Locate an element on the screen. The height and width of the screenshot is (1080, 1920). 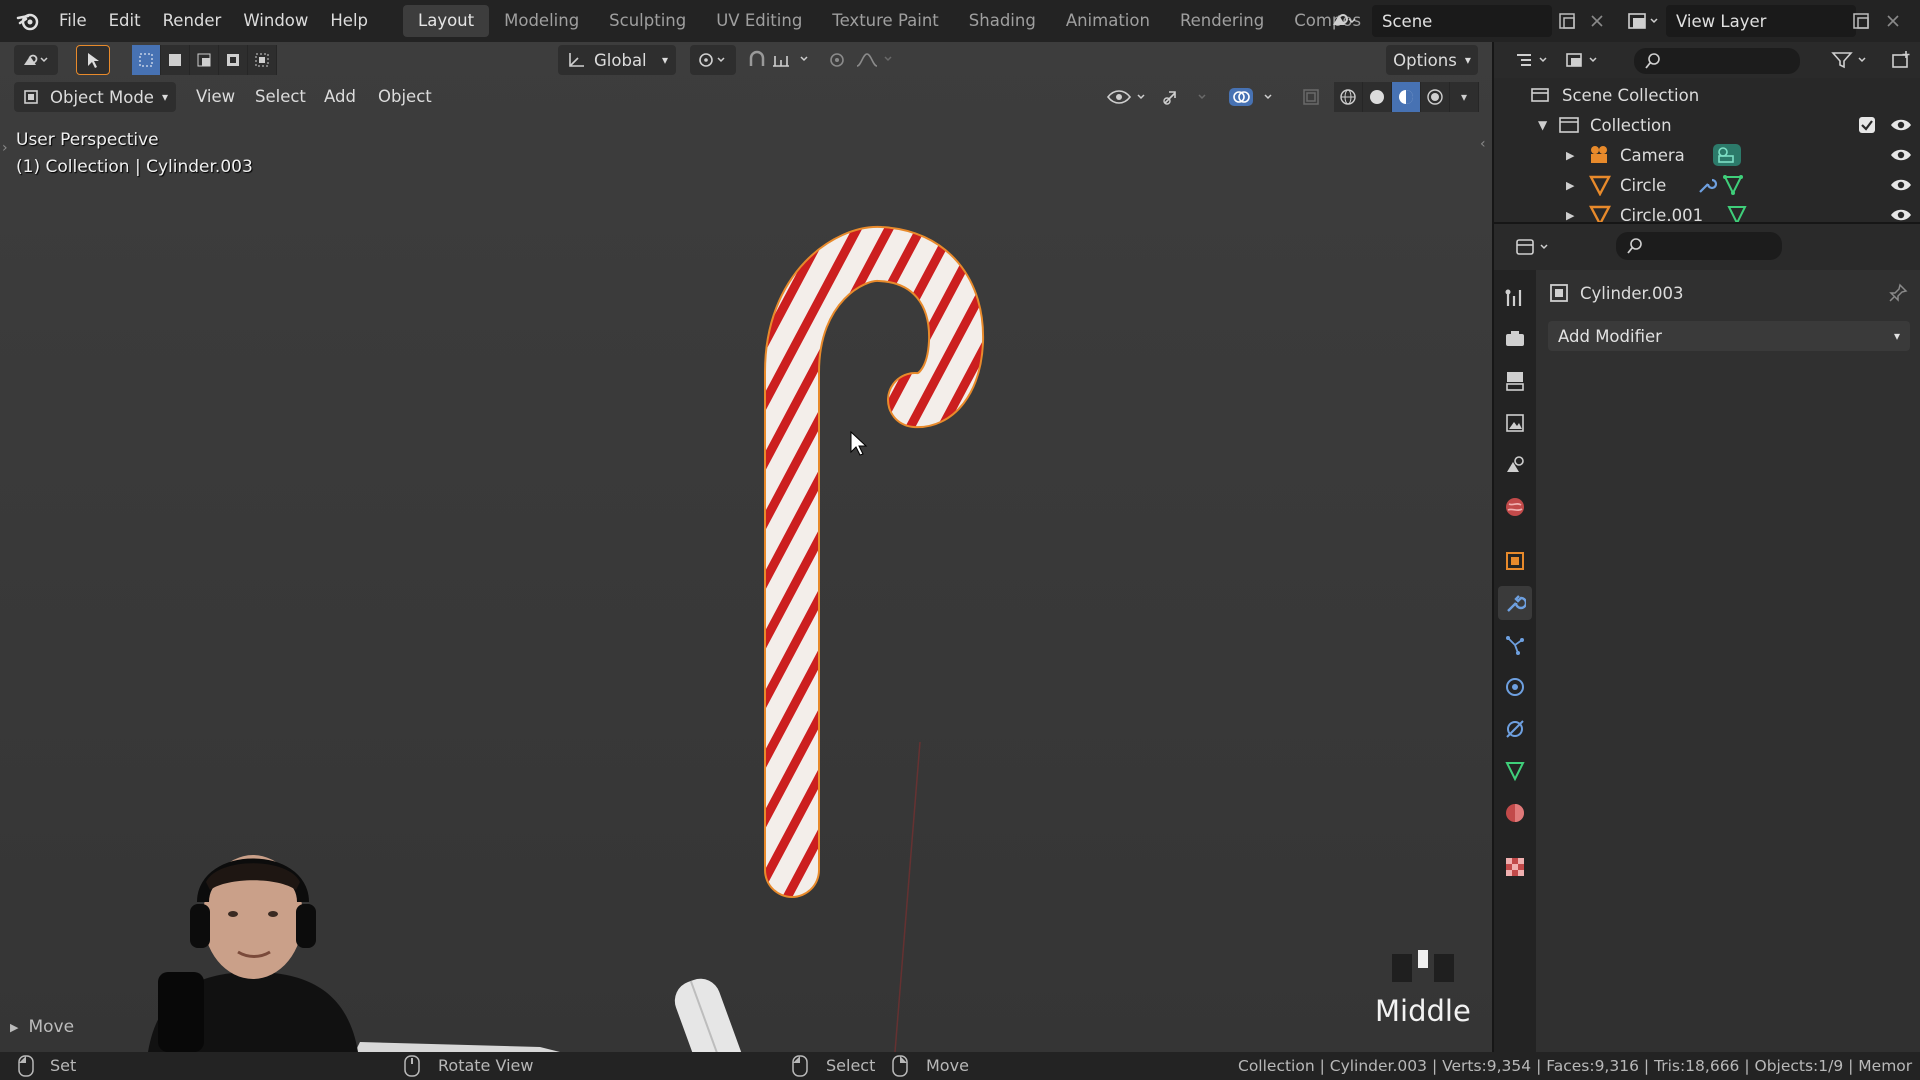
menu-file: File is located at coordinates (73, 21).